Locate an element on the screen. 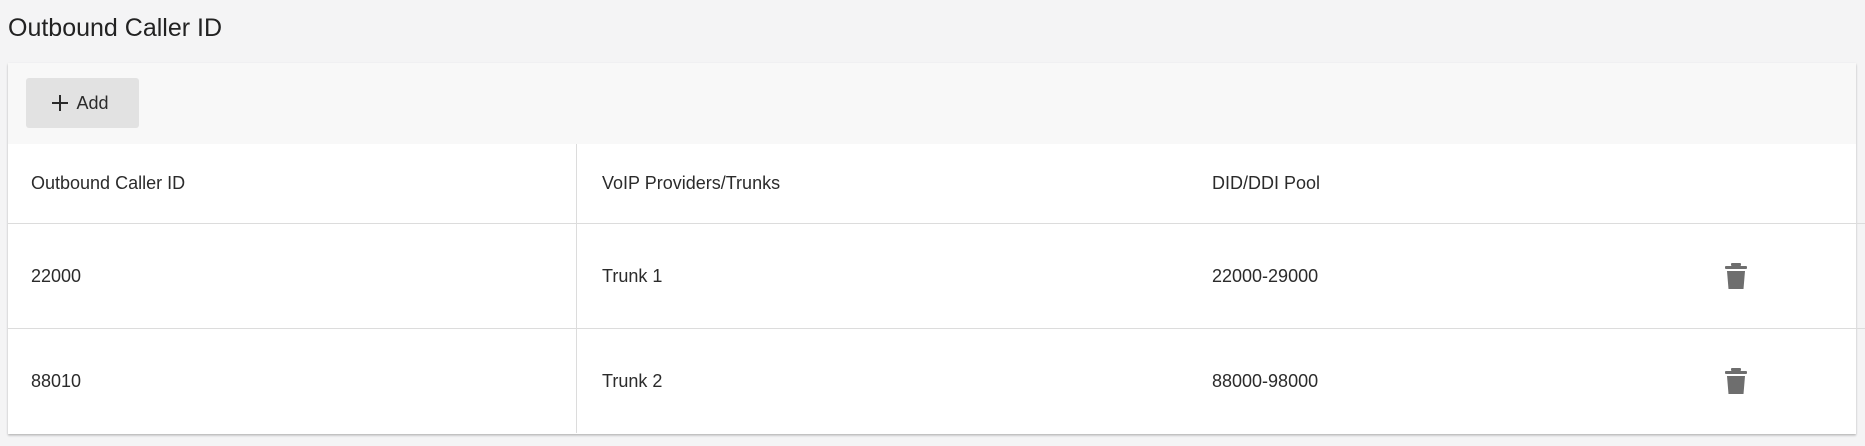 This screenshot has width=1865, height=446. header-outbound-caller-id: Outbound Caller ID is located at coordinates (292, 184).